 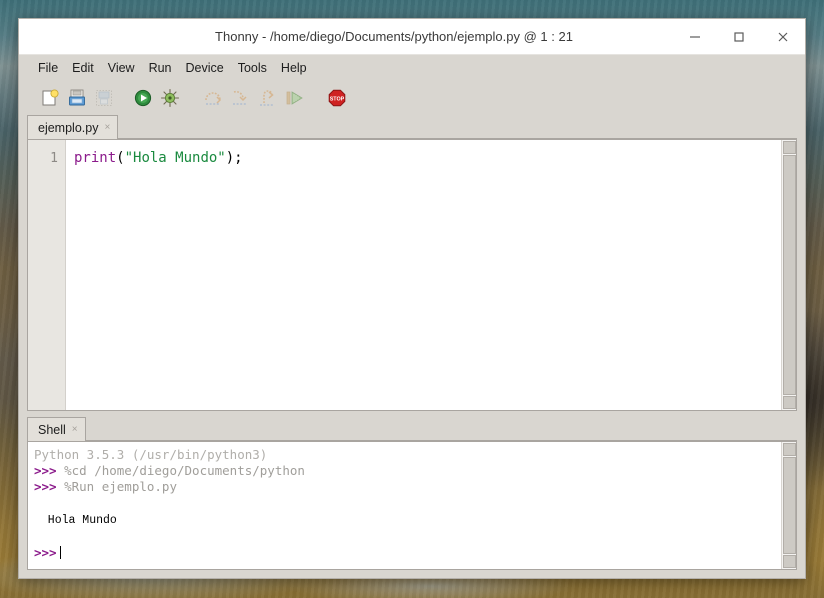 I want to click on code-token-open-paren: (, so click(x=120, y=158).